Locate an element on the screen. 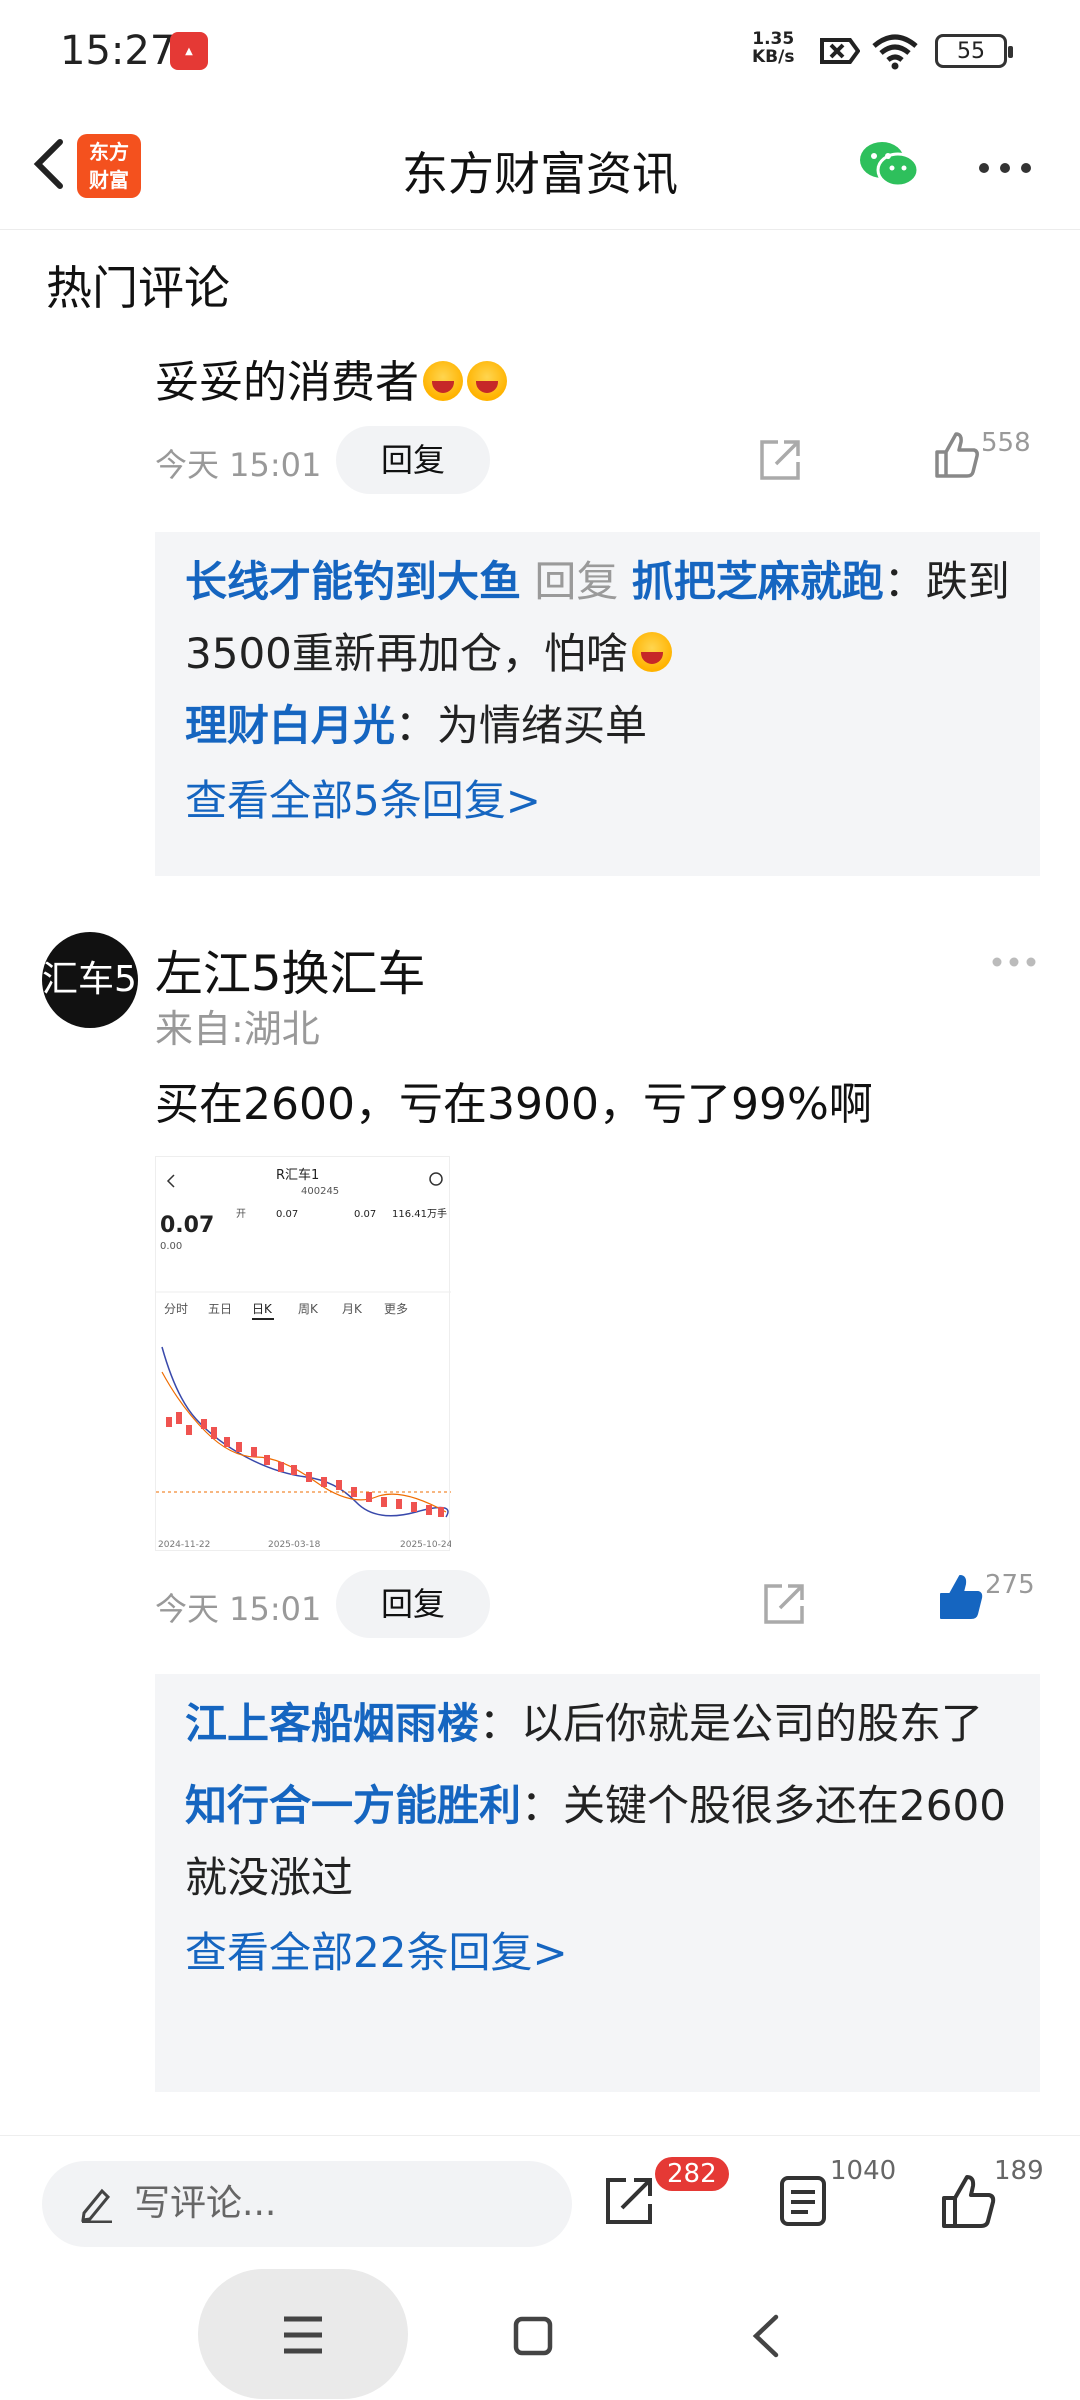 The height and width of the screenshot is (2400, 1080). svg-text: 周K is located at coordinates (308, 1309).